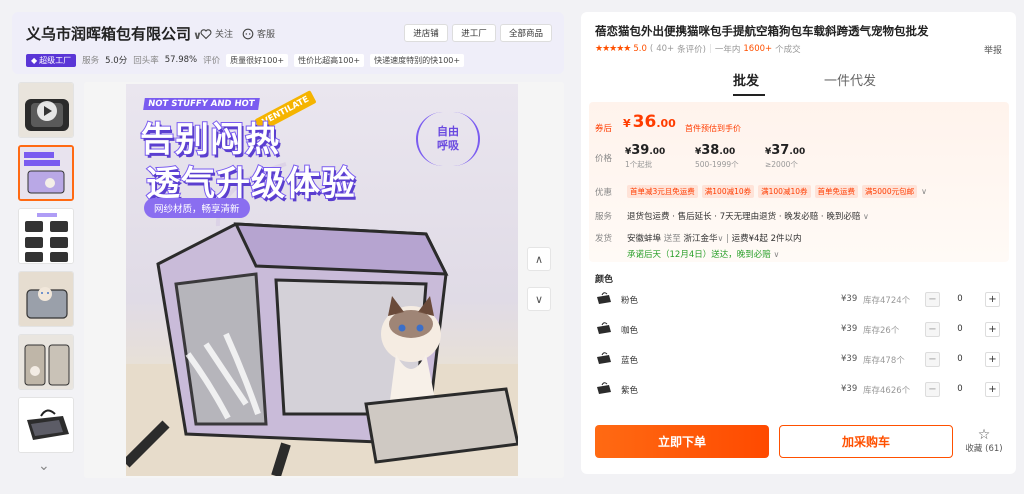  What do you see at coordinates (426, 33) in the screenshot?
I see `enter-shop-button: 进店铺` at bounding box center [426, 33].